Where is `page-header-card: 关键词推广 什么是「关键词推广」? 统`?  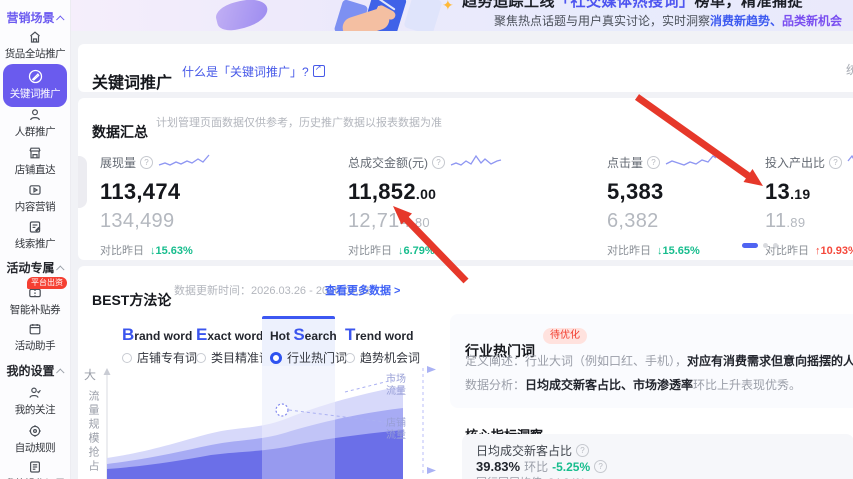 page-header-card: 关键词推广 什么是「关键词推广」? 统 is located at coordinates (465, 68).